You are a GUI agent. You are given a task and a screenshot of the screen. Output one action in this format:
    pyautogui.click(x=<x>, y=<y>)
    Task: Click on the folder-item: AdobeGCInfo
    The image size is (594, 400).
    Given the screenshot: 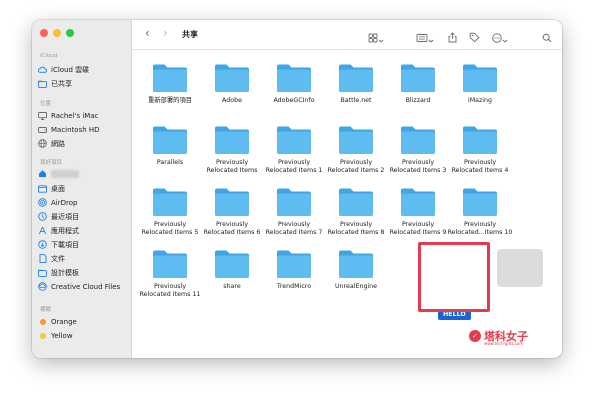 What is the action you would take?
    pyautogui.click(x=294, y=83)
    